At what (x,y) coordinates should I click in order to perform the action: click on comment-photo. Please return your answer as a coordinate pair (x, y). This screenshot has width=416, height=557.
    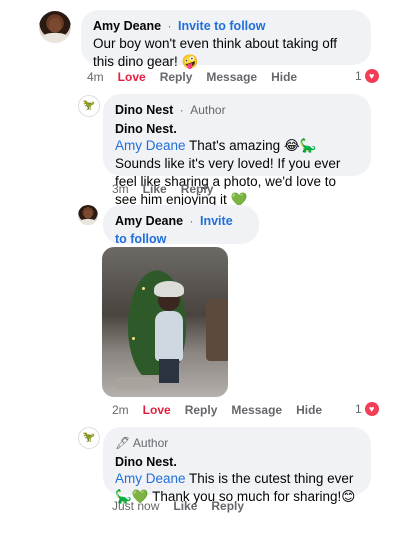
    Looking at the image, I should click on (165, 322).